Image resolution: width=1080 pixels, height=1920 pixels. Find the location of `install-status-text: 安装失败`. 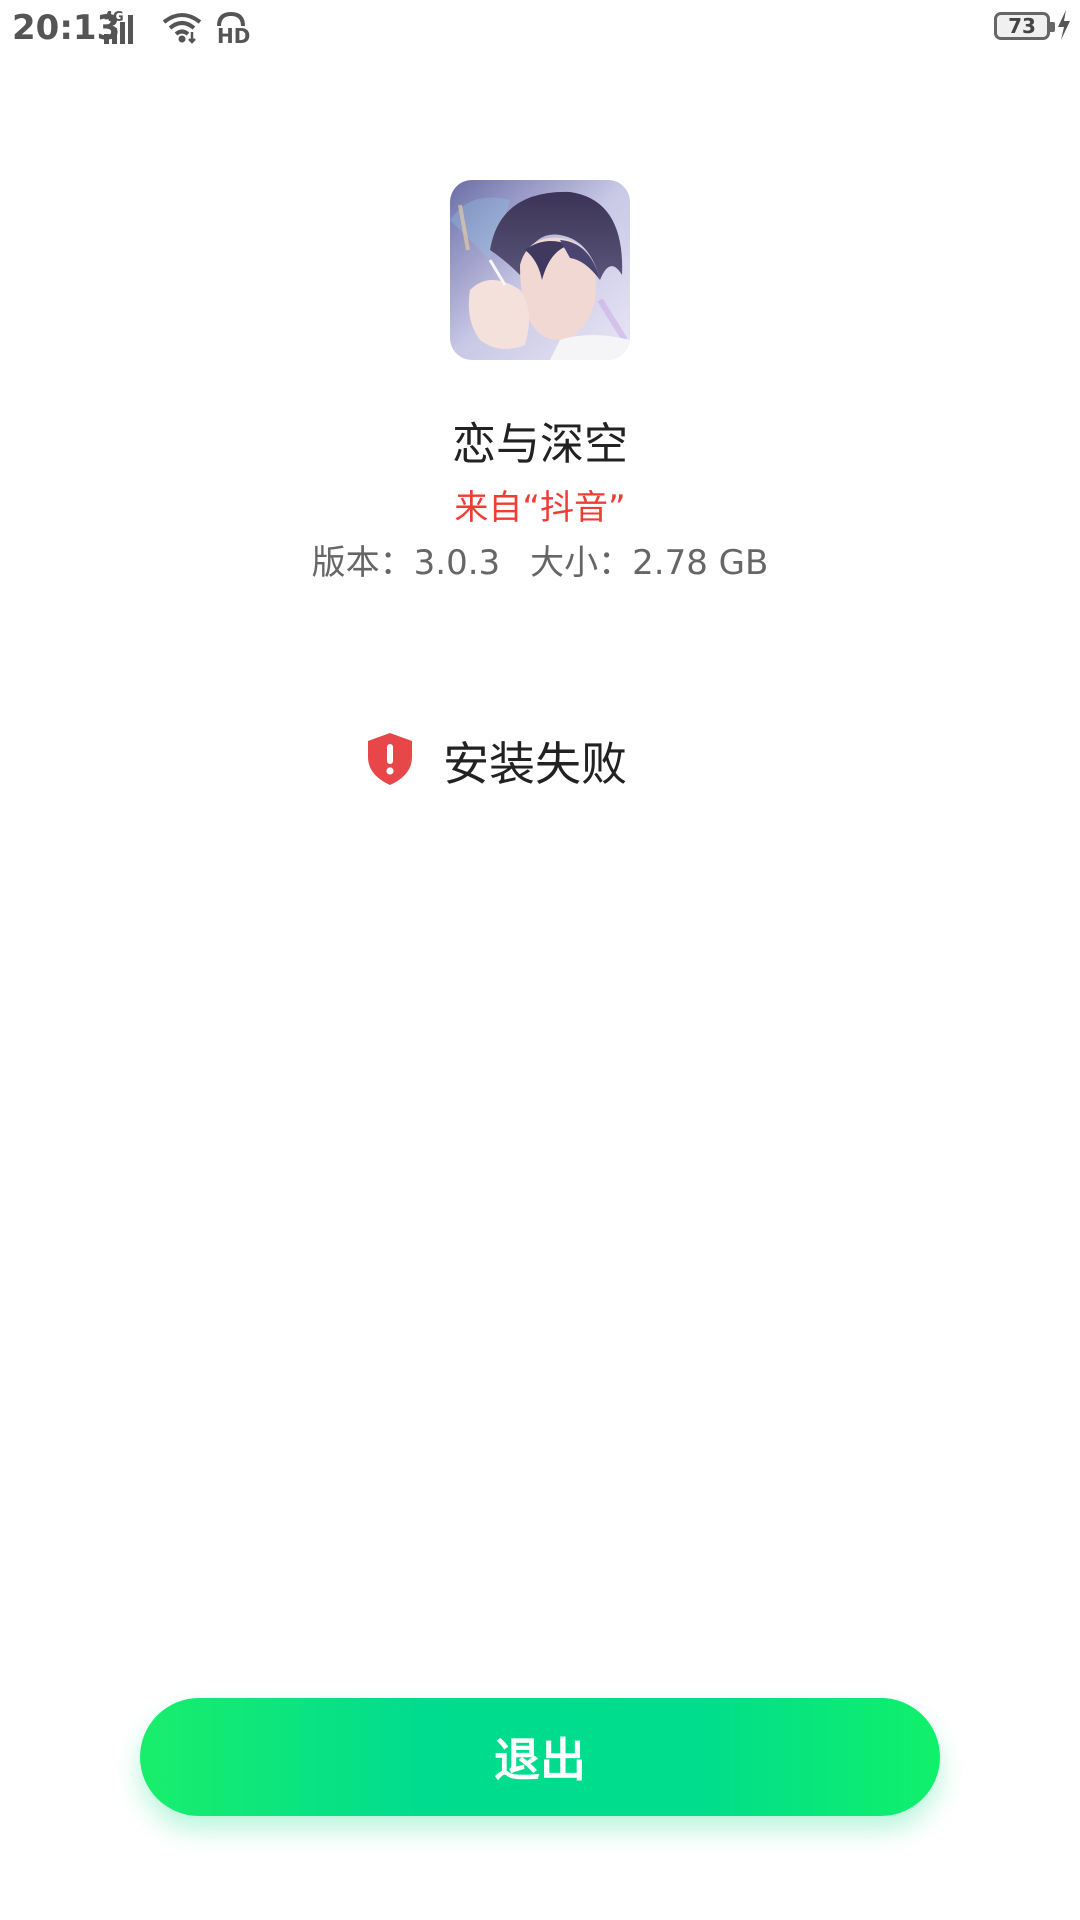

install-status-text: 安装失败 is located at coordinates (535, 764).